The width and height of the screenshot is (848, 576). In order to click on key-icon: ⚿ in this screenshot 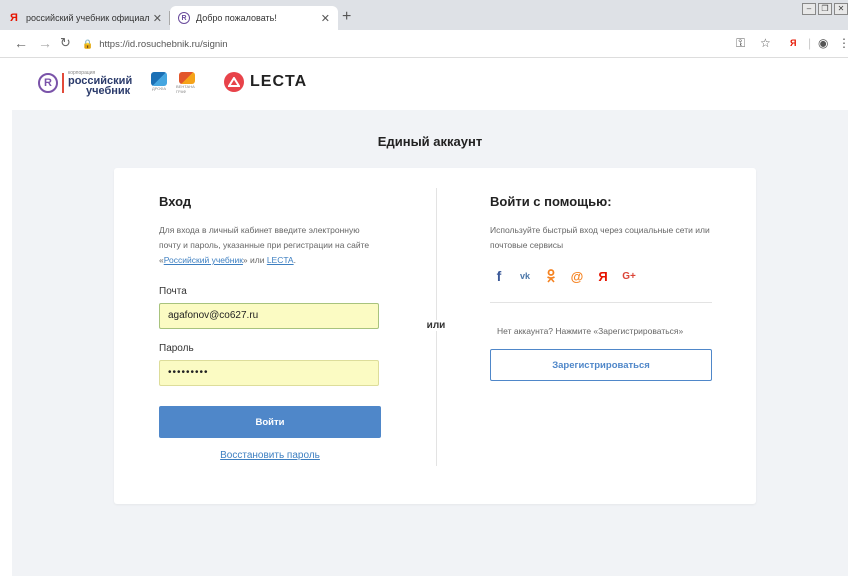, I will do `click(740, 43)`.